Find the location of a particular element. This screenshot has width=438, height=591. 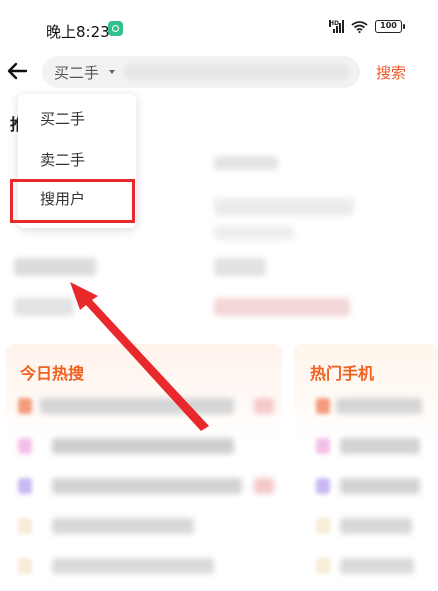

card-title: 今日热搜 is located at coordinates (52, 373).